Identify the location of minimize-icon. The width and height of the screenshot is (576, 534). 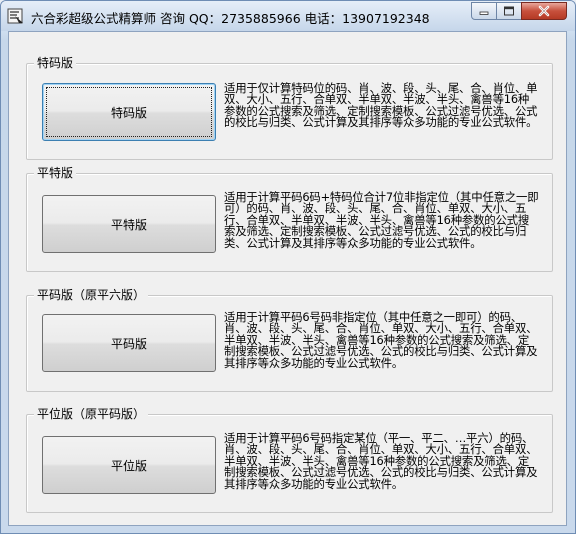
(484, 13).